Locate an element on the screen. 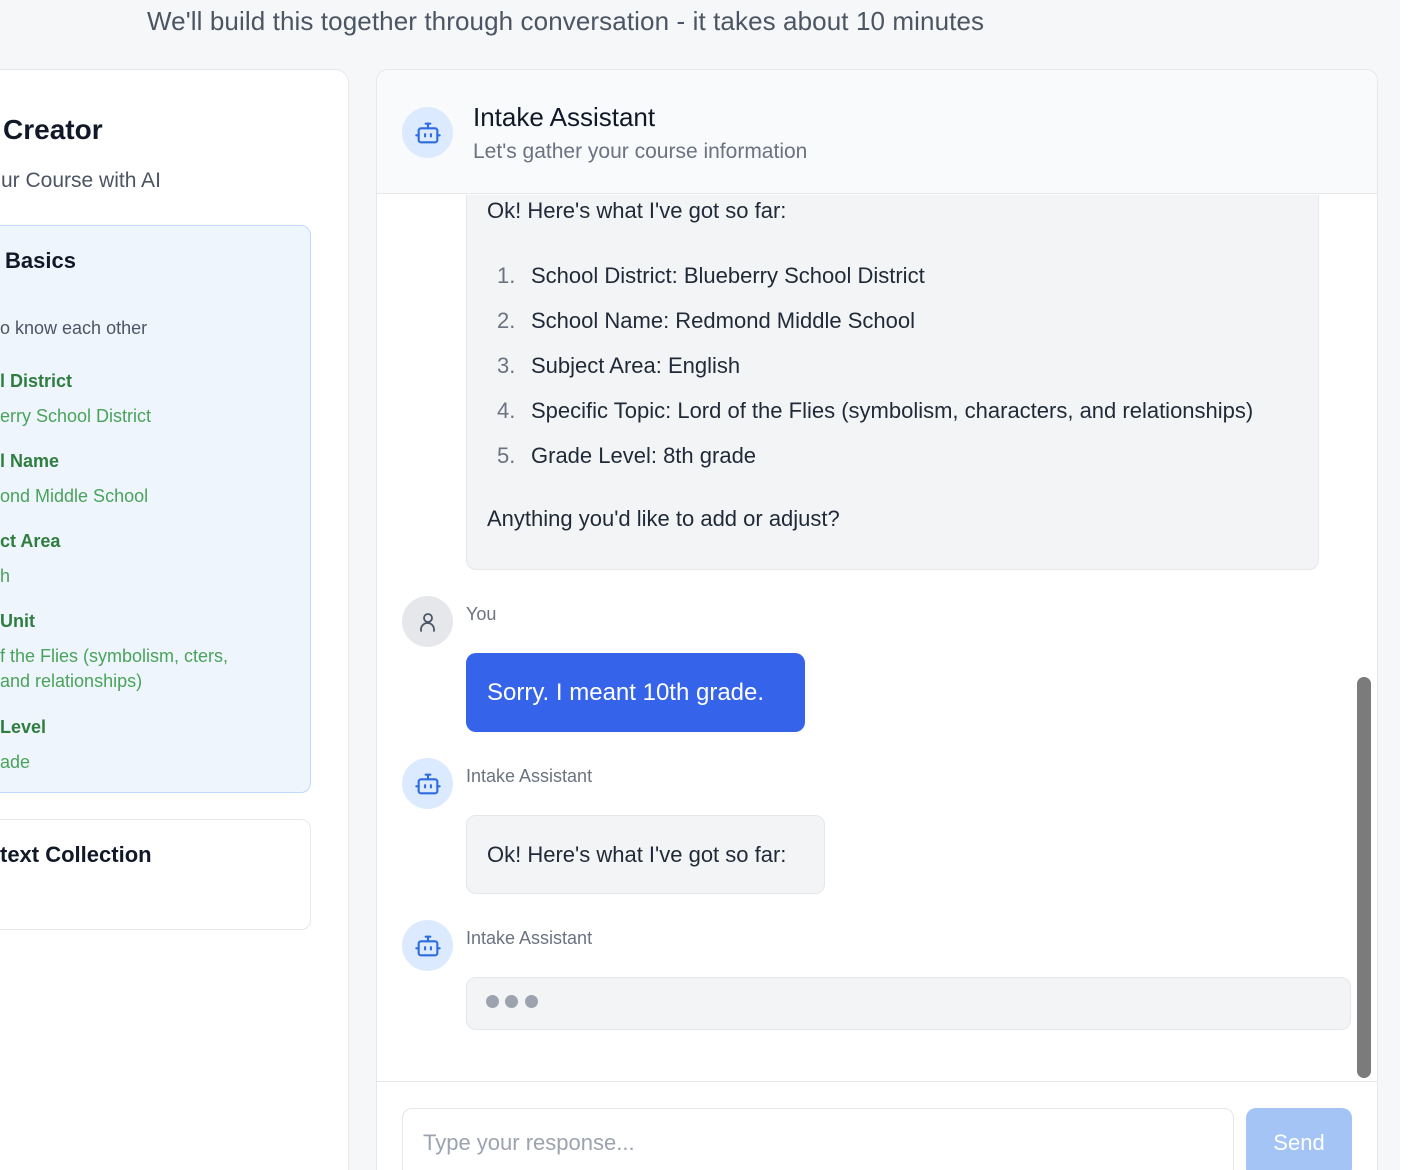 Image resolution: width=1416 pixels, height=1170 pixels. field-value: ond Middle School is located at coordinates (74, 496).